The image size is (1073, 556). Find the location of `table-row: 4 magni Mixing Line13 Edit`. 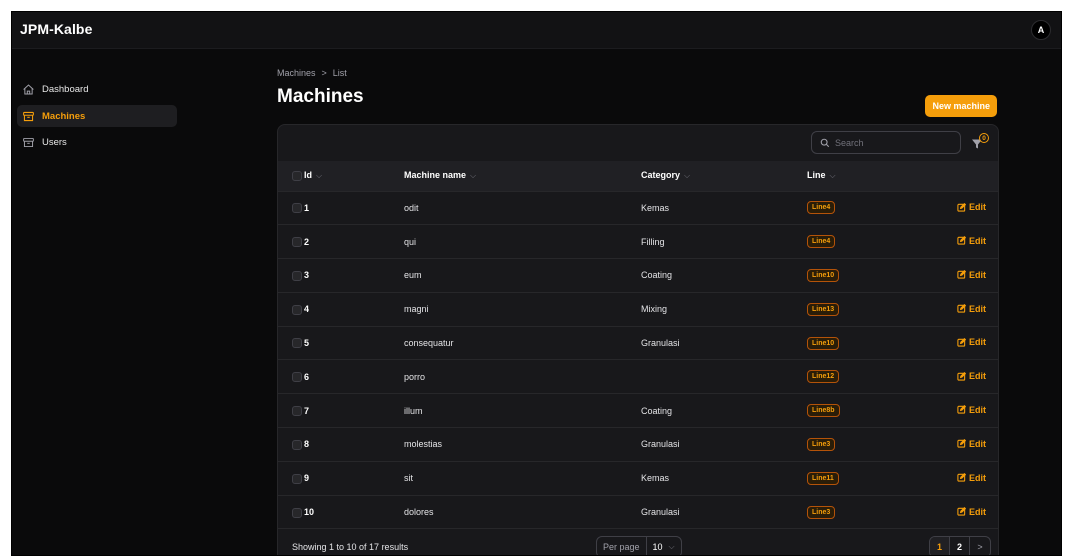

table-row: 4 magni Mixing Line13 Edit is located at coordinates (638, 309).